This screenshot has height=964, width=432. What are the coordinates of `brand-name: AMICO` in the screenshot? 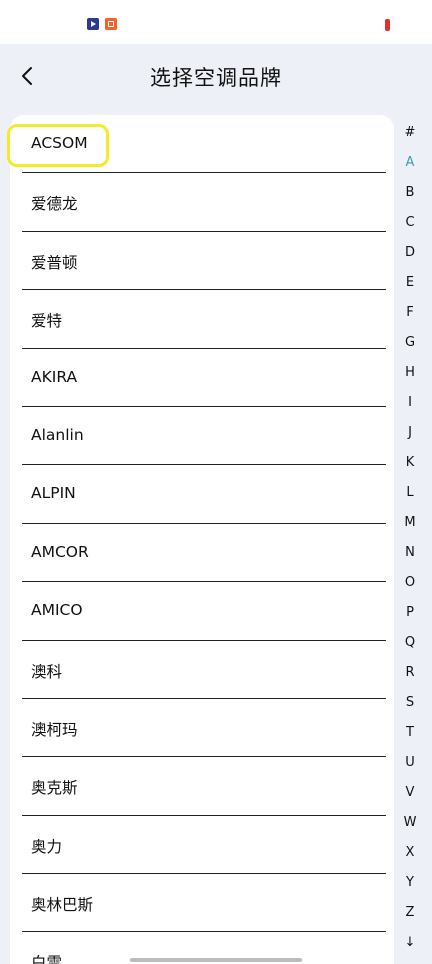 It's located at (57, 610).